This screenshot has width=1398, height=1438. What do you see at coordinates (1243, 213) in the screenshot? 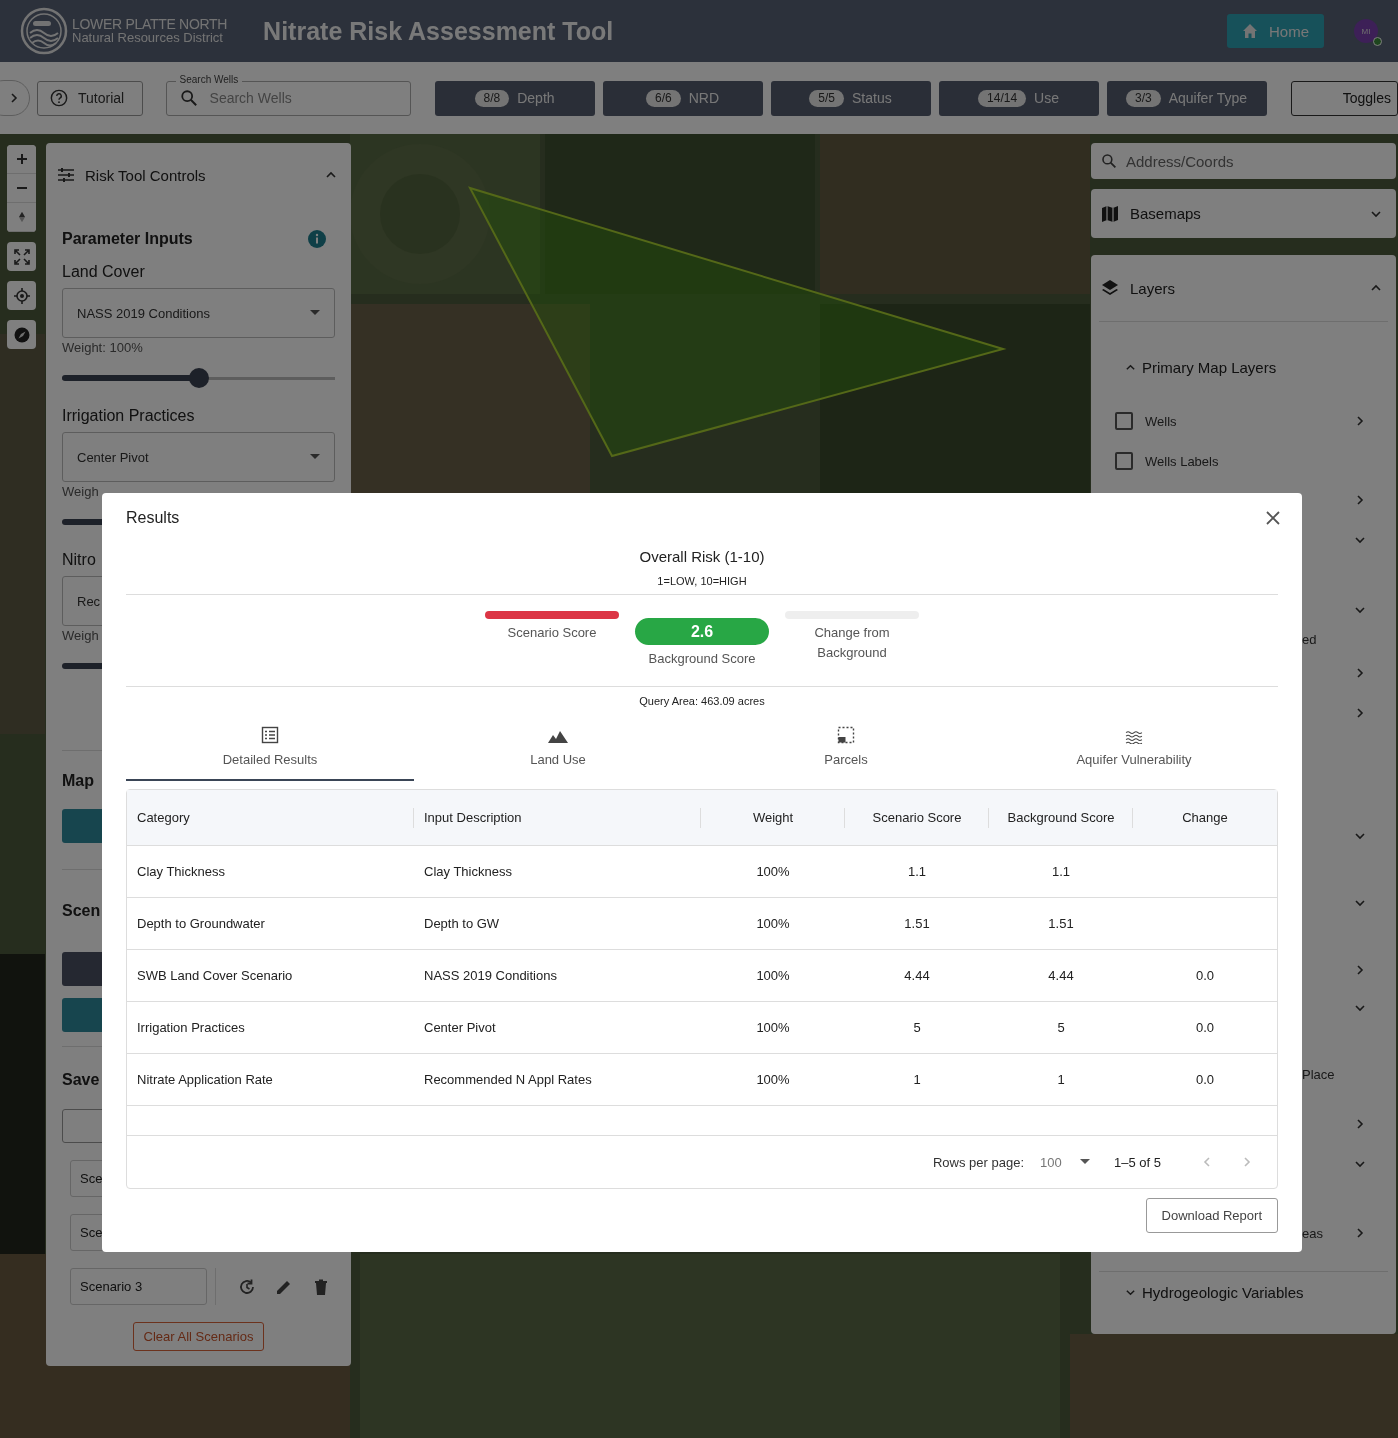
I see `basemaps-panel: Basemaps` at bounding box center [1243, 213].